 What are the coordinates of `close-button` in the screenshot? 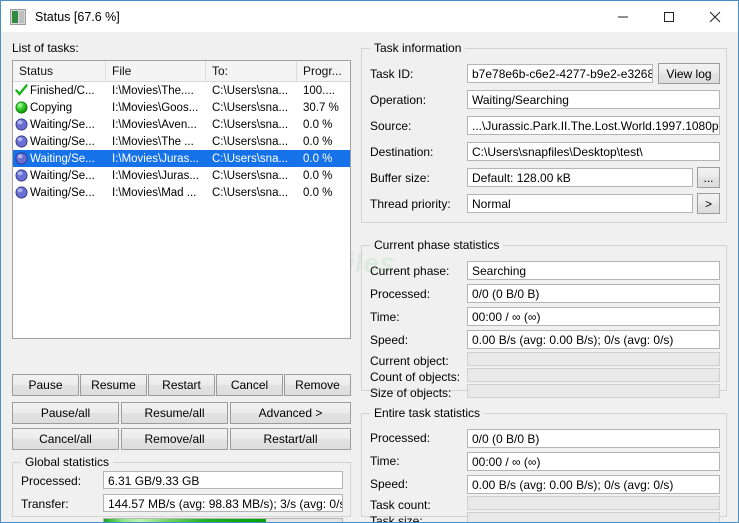 It's located at (715, 16).